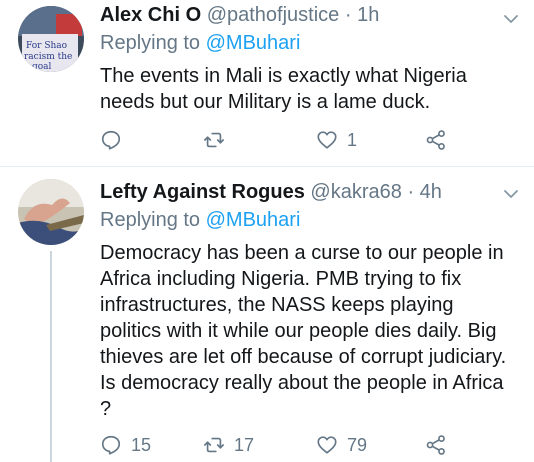 The height and width of the screenshot is (462, 534). I want to click on like-button: 1, so click(336, 140).